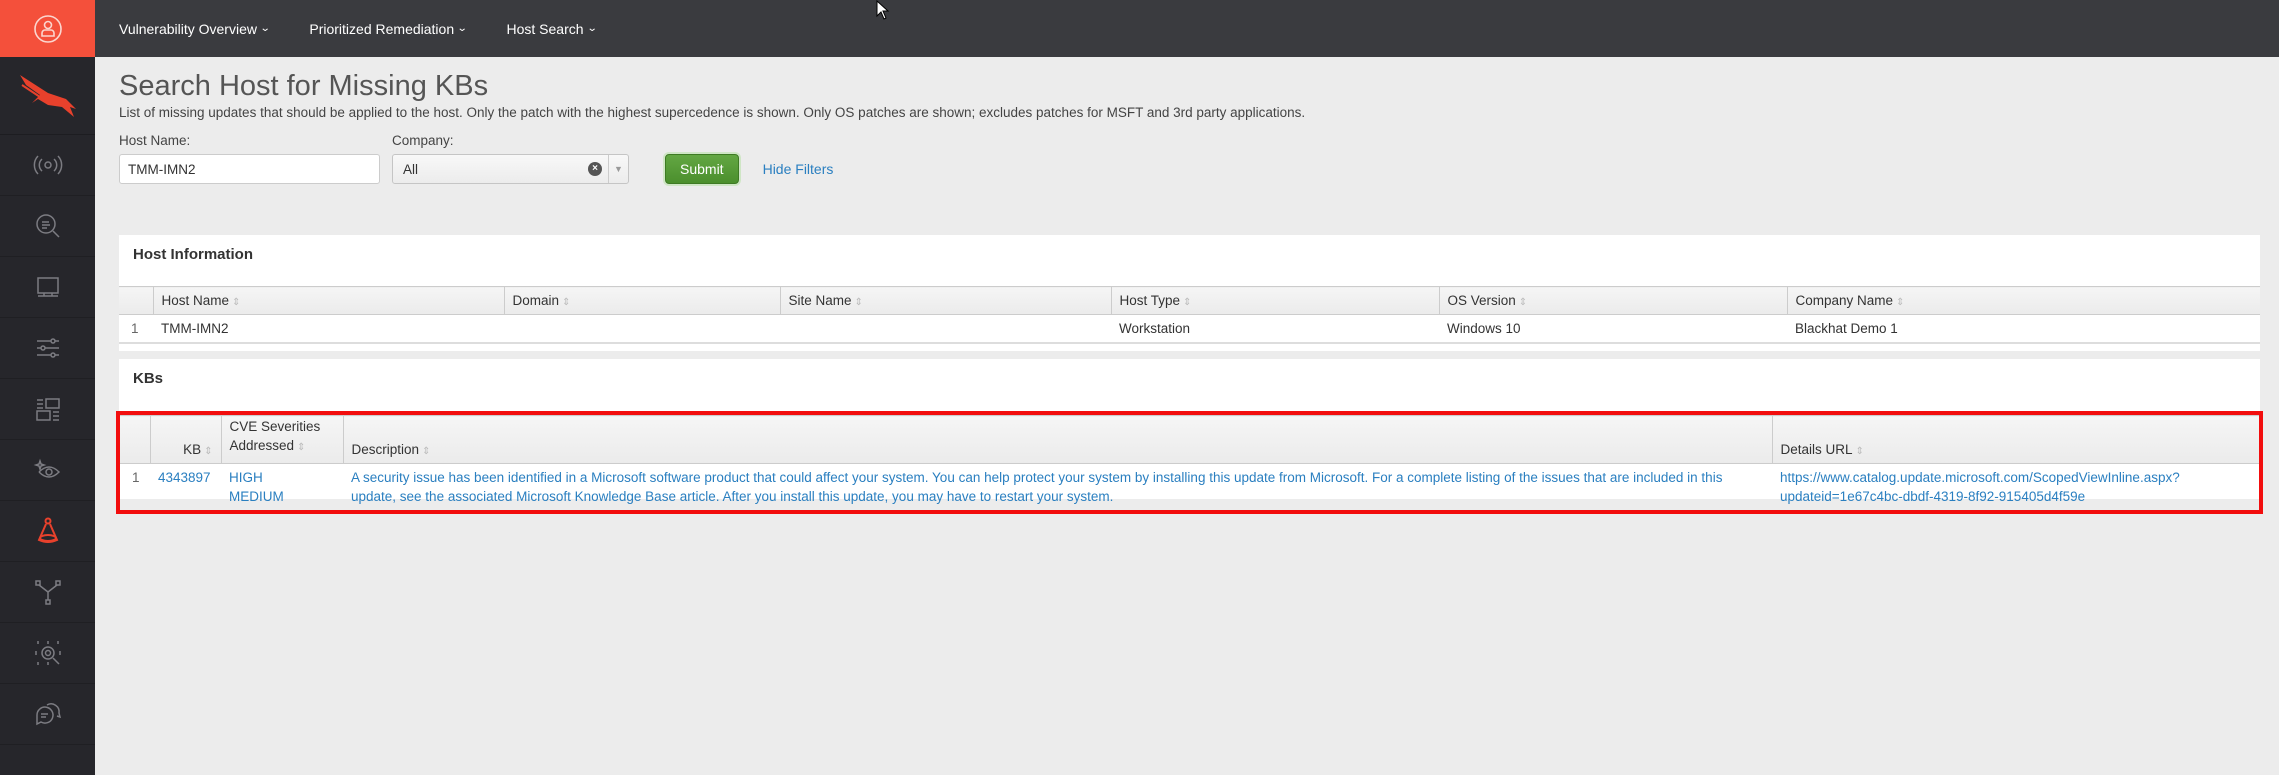 The width and height of the screenshot is (2279, 775). I want to click on sidebar-item-dashboards, so click(47, 409).